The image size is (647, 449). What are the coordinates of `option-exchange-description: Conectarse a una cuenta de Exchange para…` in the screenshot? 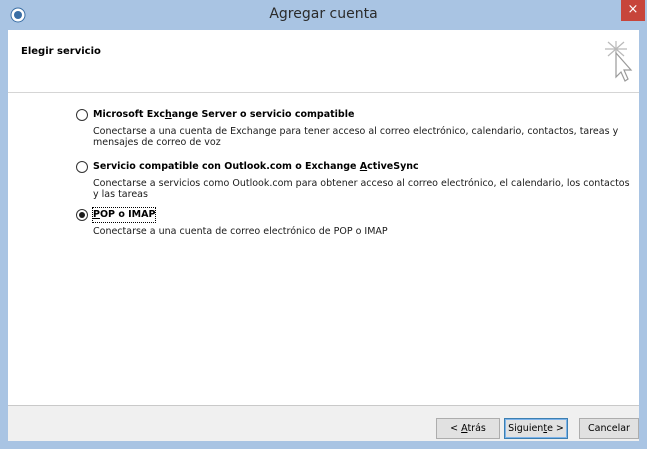 It's located at (356, 137).